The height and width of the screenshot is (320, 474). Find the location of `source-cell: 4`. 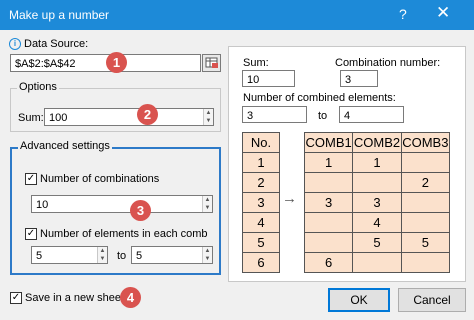

source-cell: 4 is located at coordinates (261, 222).